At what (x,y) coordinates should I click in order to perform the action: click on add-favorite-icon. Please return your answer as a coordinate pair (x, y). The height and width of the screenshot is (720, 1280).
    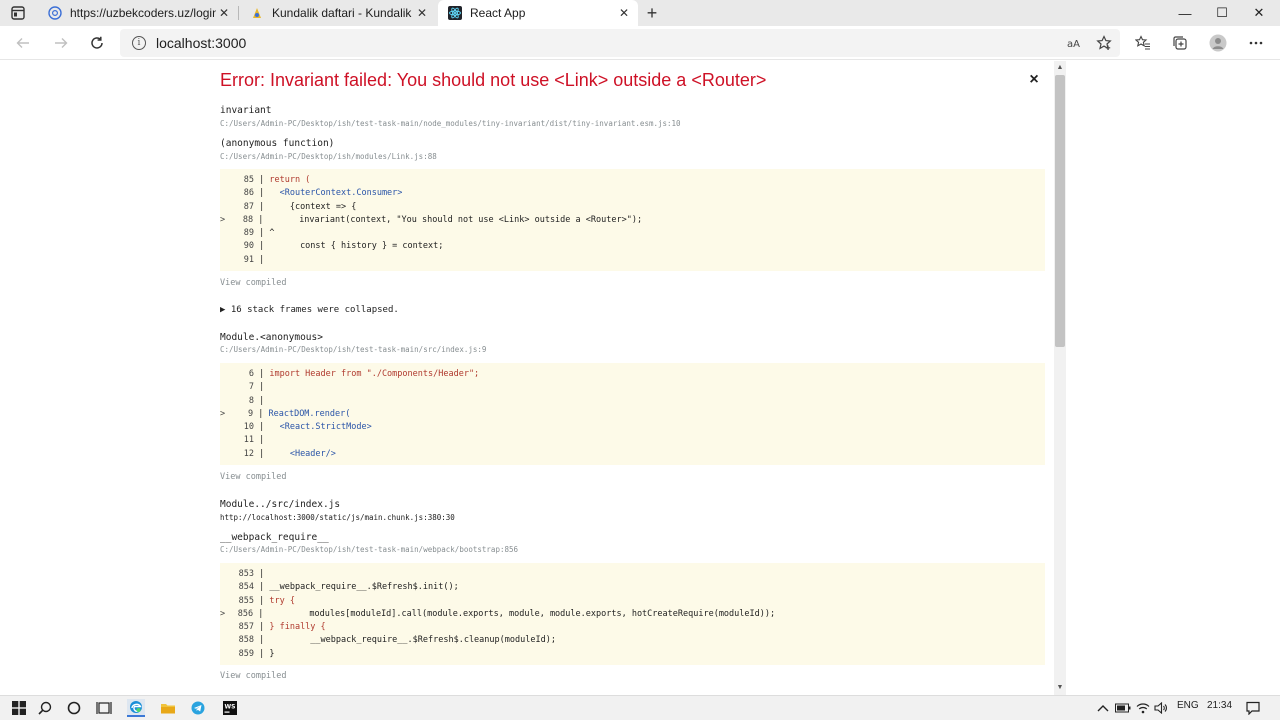
    Looking at the image, I should click on (1104, 43).